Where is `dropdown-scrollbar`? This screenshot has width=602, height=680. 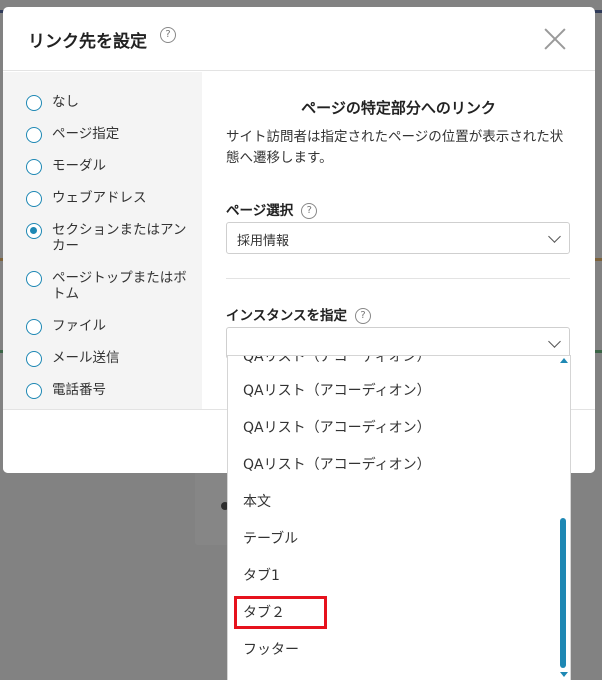 dropdown-scrollbar is located at coordinates (563, 518).